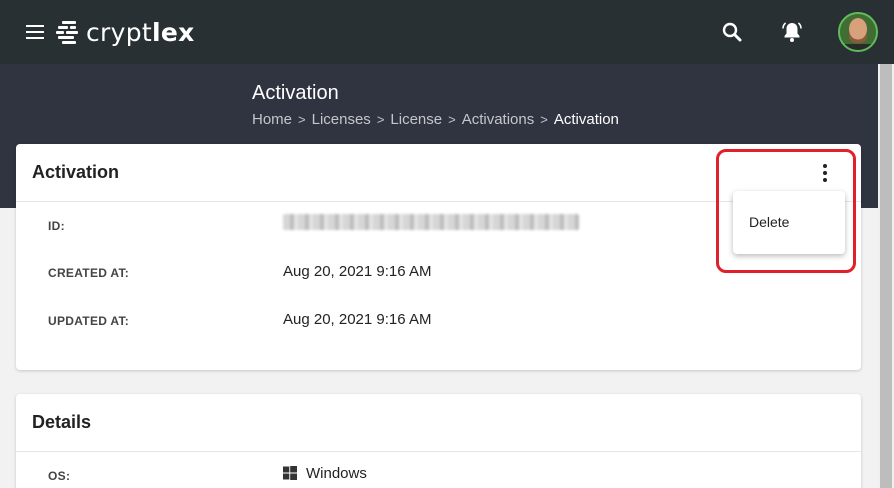  Describe the element at coordinates (732, 32) in the screenshot. I see `search-icon` at that location.